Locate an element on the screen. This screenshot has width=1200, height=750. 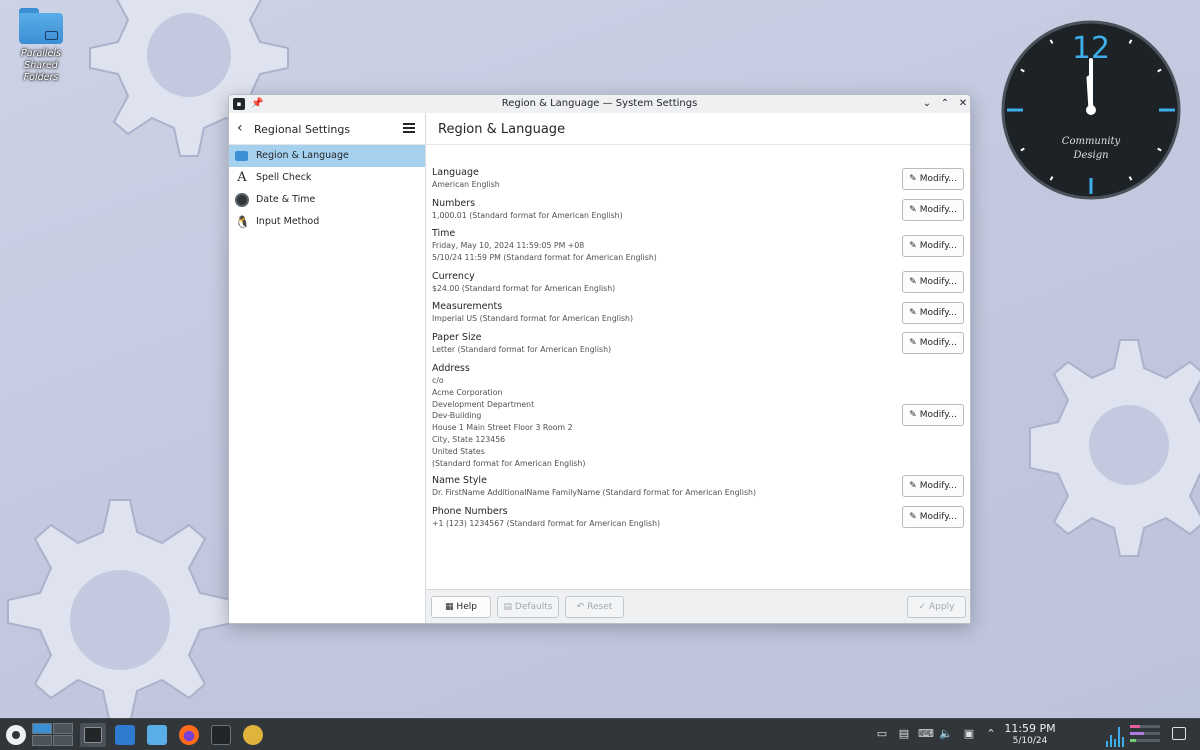
help-icon: ▦ is located at coordinates (451, 607).